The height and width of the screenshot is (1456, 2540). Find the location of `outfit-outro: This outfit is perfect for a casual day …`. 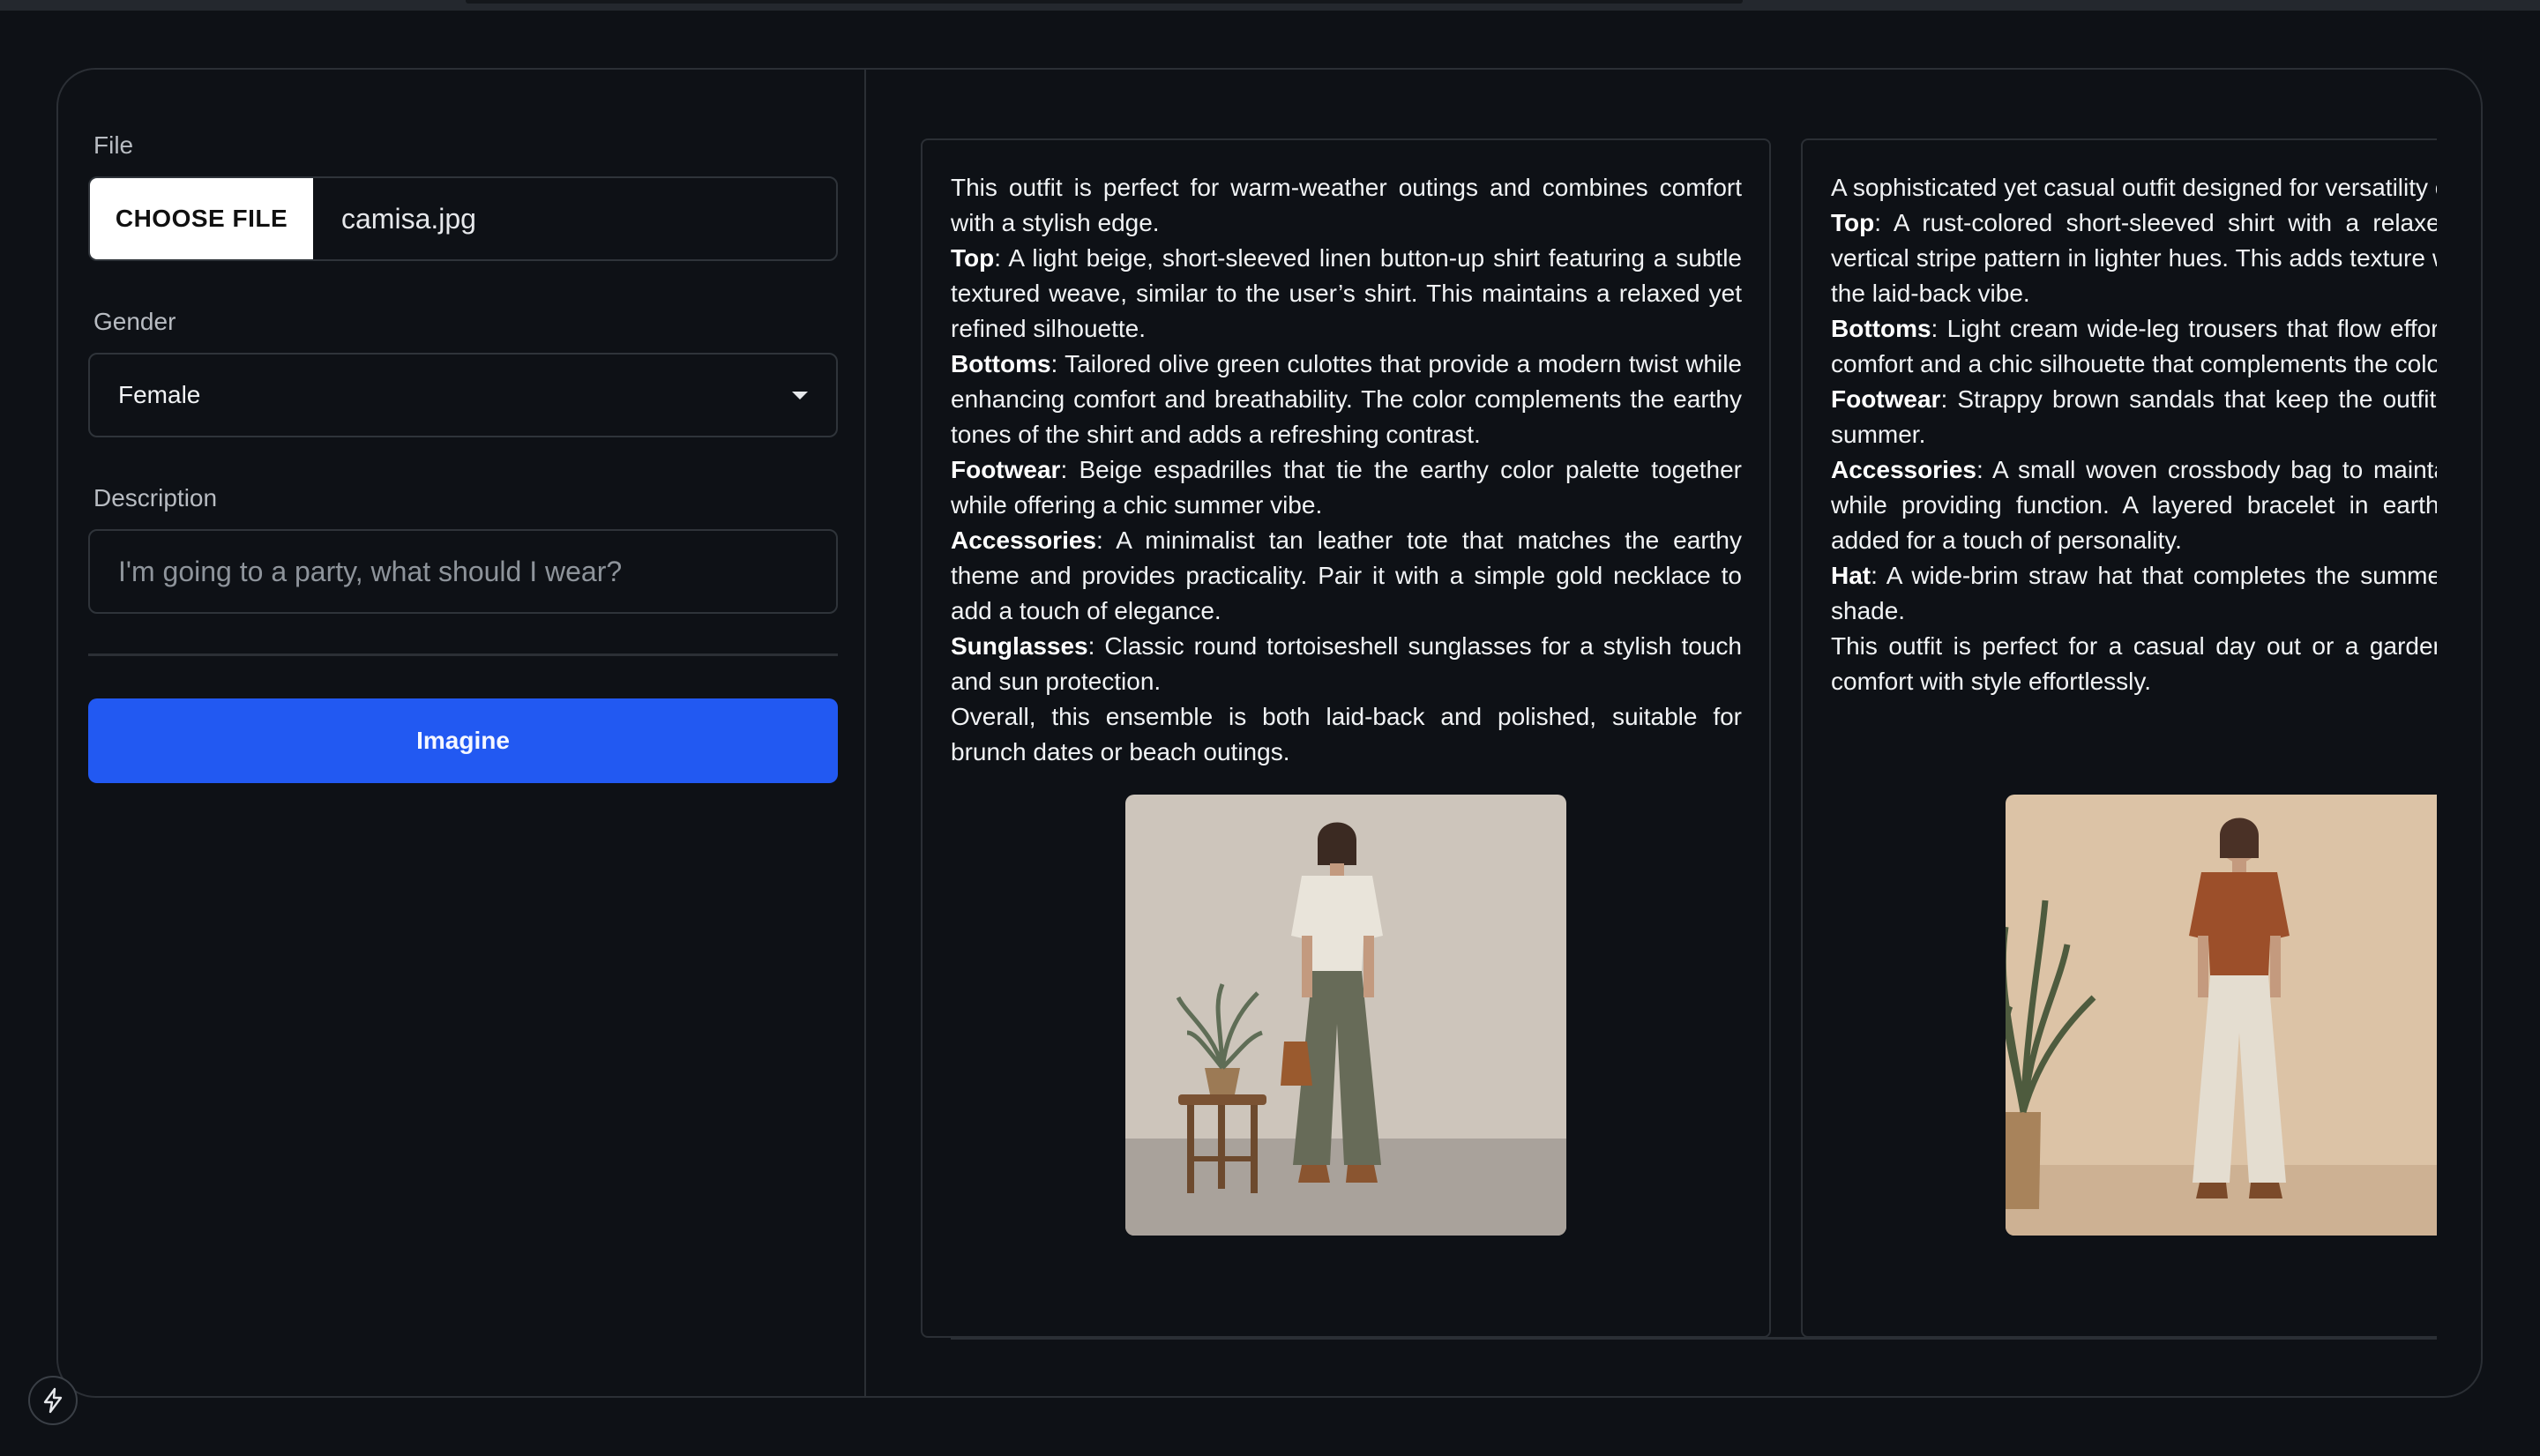

outfit-outro: This outfit is perfect for a casual day … is located at coordinates (2134, 663).